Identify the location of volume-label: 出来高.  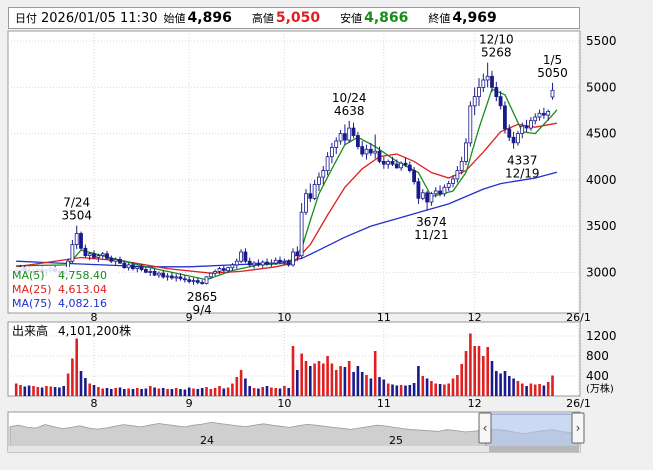
(30, 330).